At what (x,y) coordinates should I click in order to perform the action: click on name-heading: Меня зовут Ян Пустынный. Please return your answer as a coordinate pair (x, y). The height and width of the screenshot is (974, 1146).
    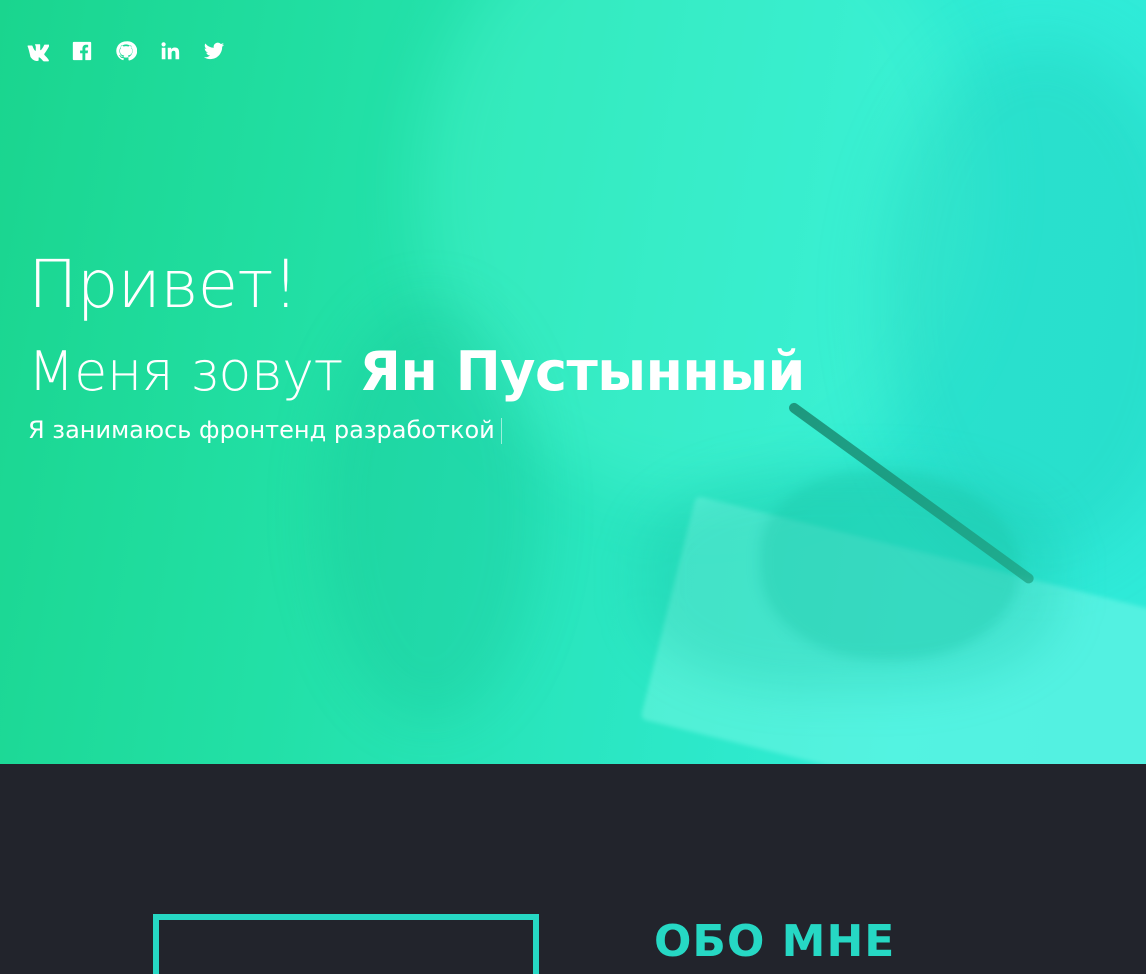
    Looking at the image, I should click on (416, 371).